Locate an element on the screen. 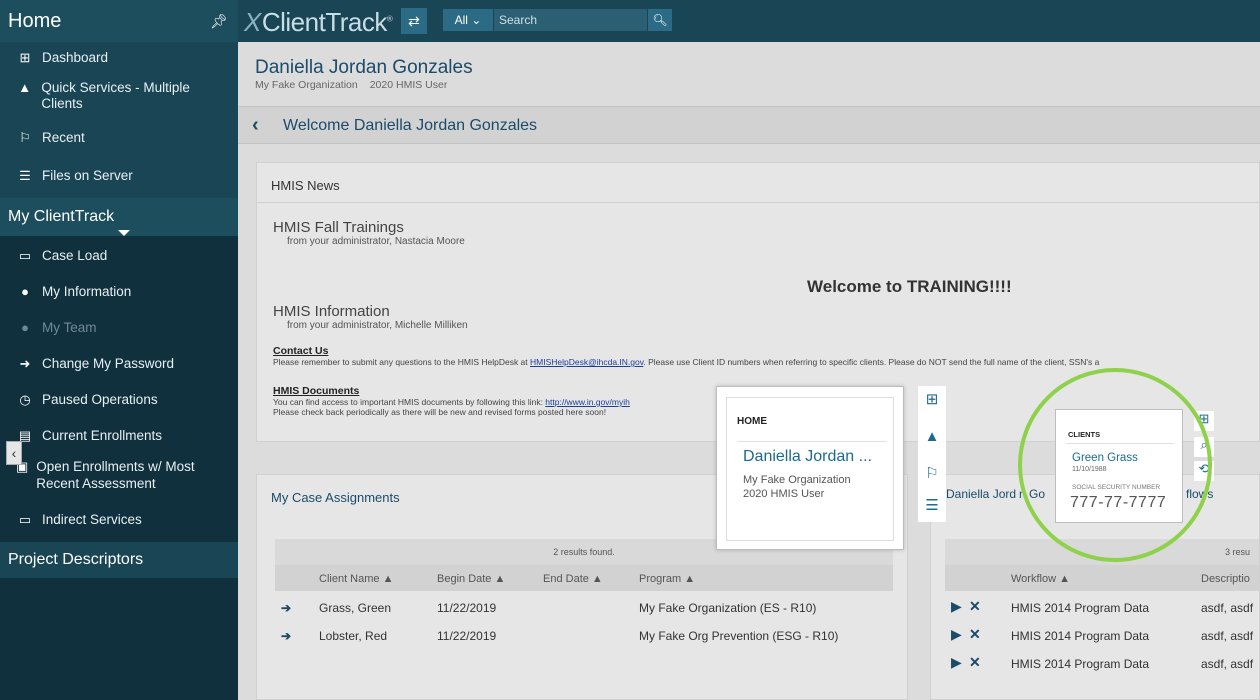  sidebar-item-my-information: ● My Information is located at coordinates (119, 302).